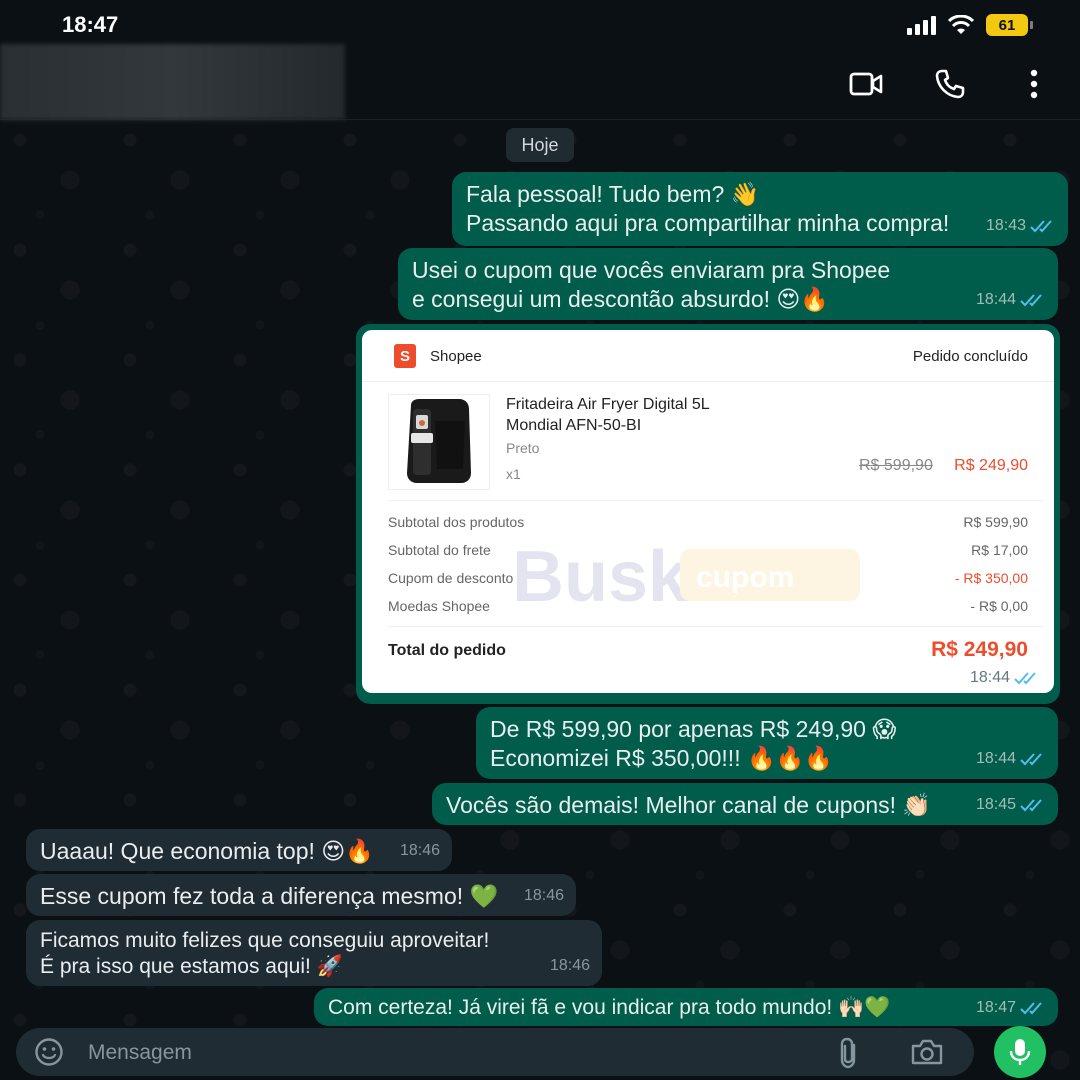 Image resolution: width=1080 pixels, height=1080 pixels. Describe the element at coordinates (540, 82) in the screenshot. I see `chat-header` at that location.